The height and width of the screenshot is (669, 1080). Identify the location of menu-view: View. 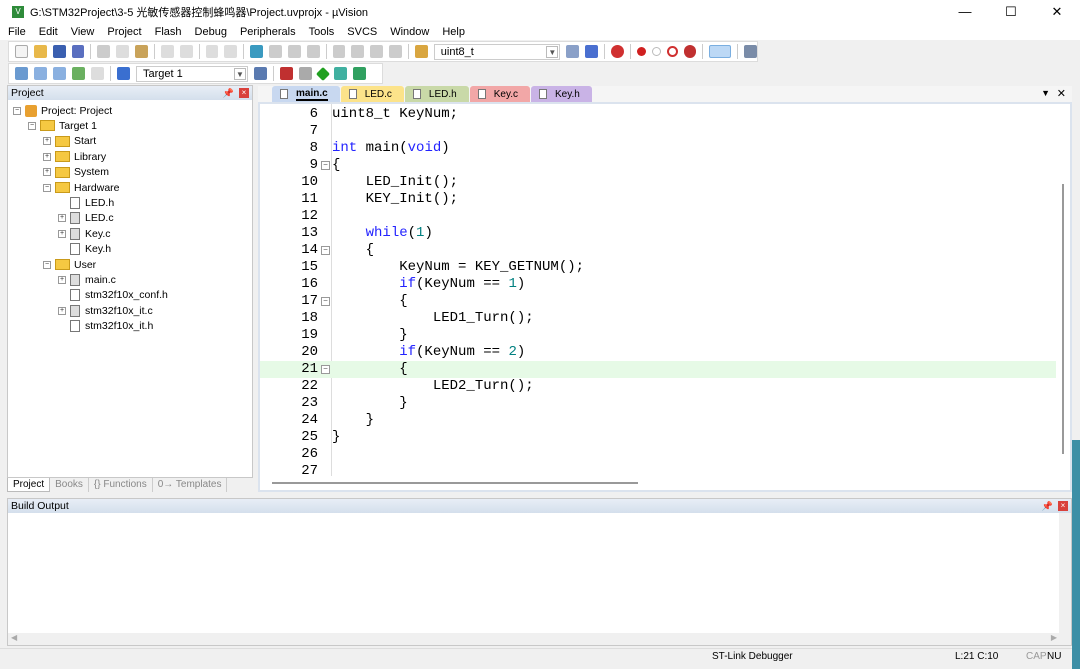
(83, 32).